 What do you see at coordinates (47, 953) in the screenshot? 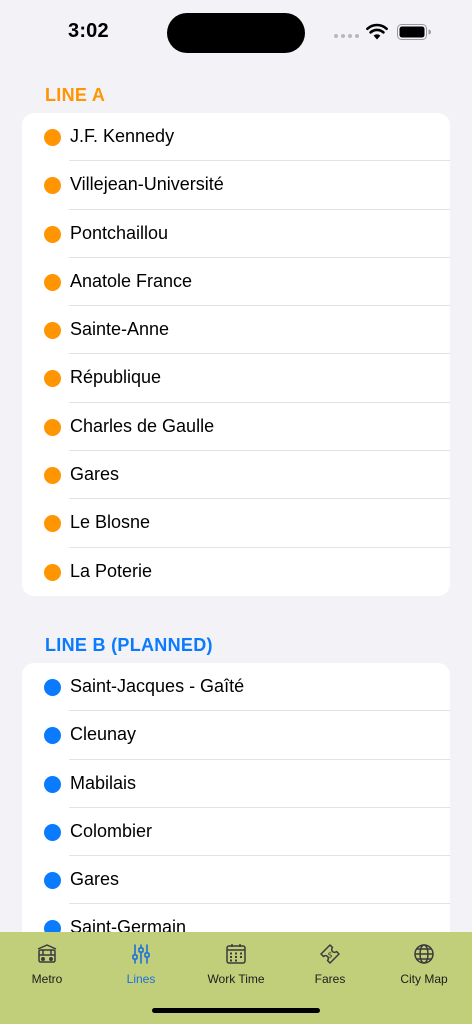
I see `tram-icon` at bounding box center [47, 953].